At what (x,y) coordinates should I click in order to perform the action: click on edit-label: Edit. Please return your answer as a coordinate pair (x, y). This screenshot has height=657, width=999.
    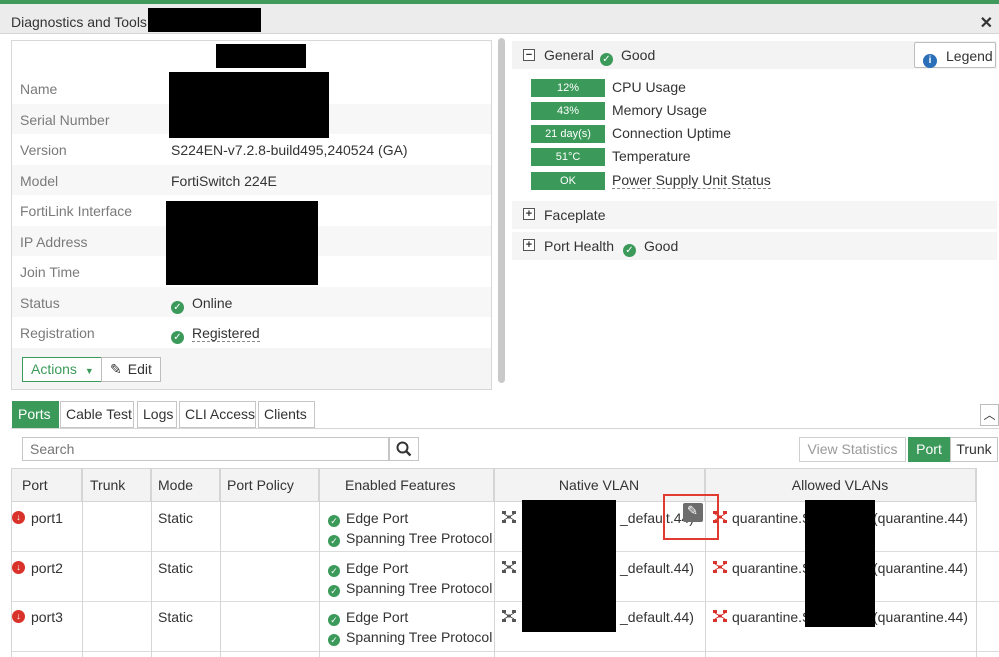
    Looking at the image, I should click on (139, 369).